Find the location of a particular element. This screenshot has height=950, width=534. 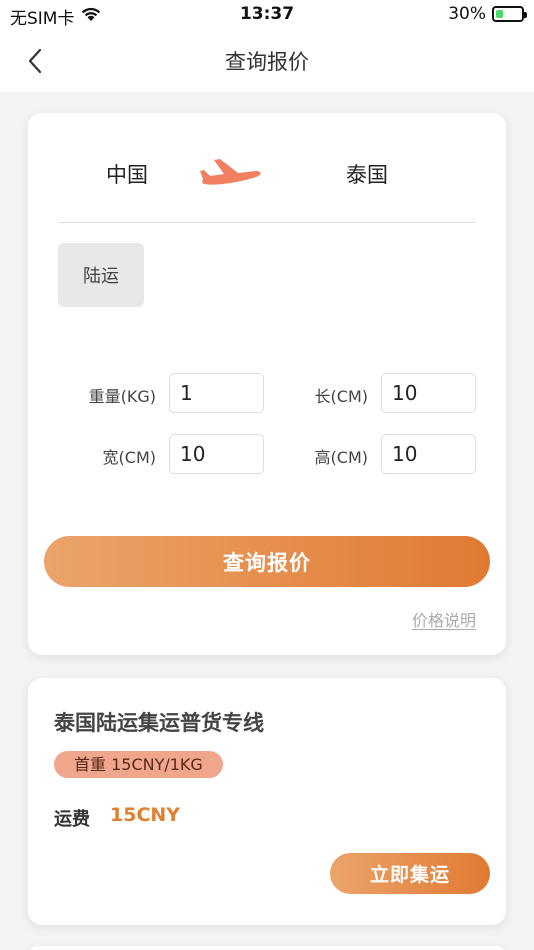

height-input: 10 is located at coordinates (428, 454).